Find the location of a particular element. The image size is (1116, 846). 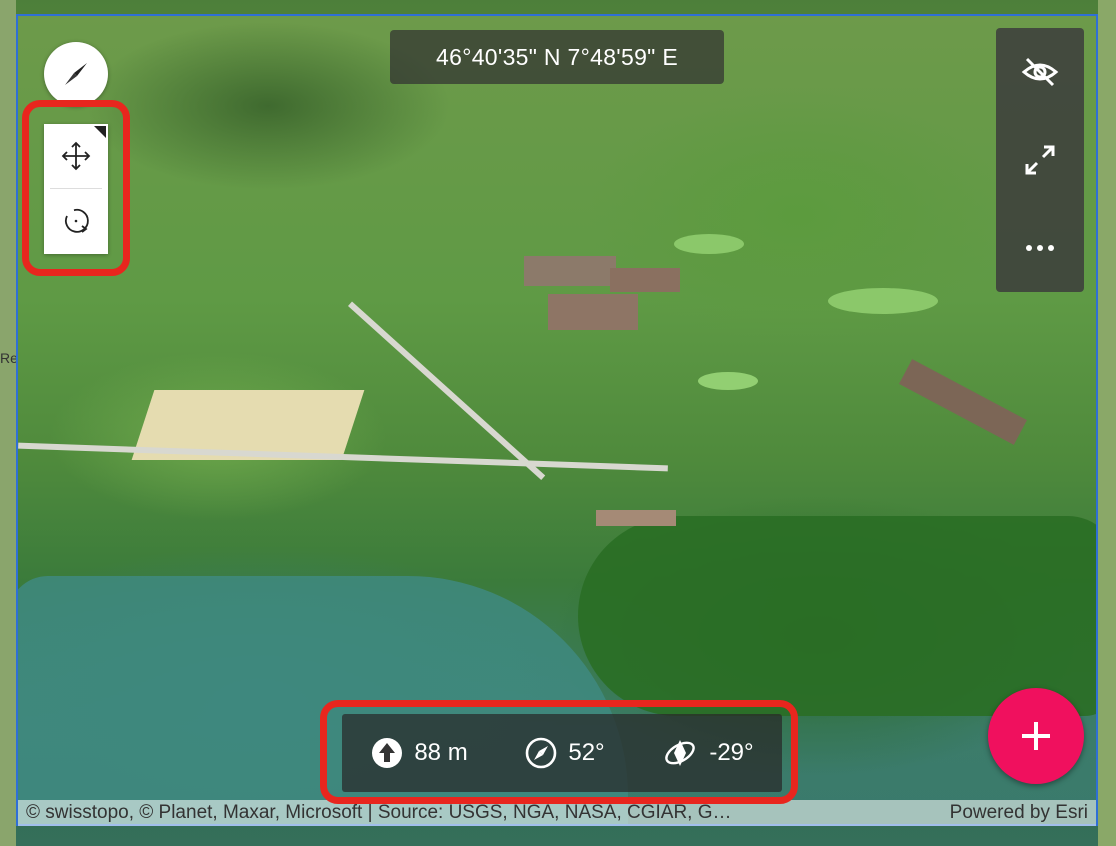

heading-value: 52° is located at coordinates (586, 752).